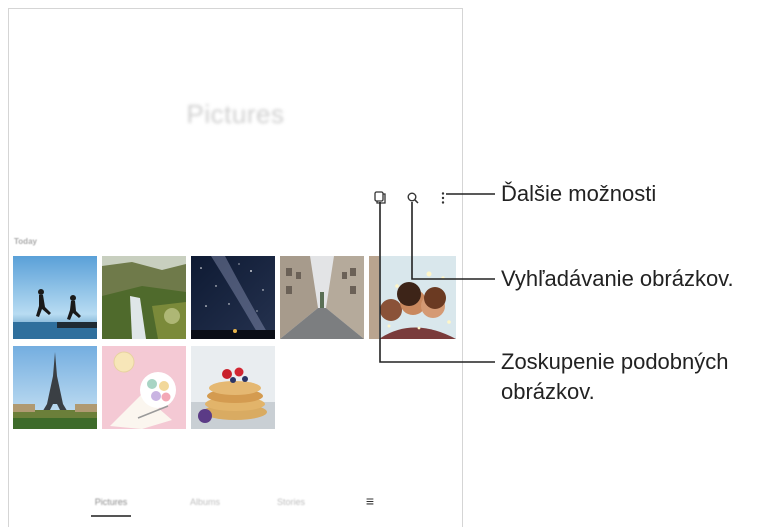 This screenshot has width=776, height=527. I want to click on page-title: Pictures, so click(235, 114).